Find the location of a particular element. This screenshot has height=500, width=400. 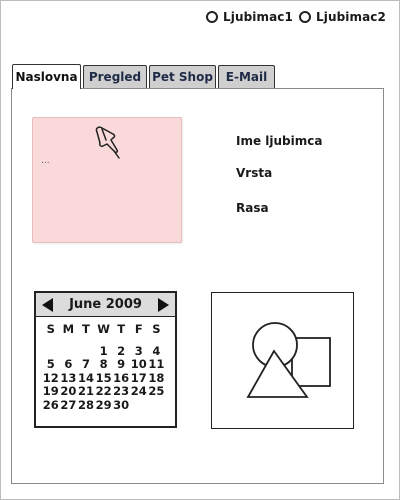

pet-image-placeholder is located at coordinates (282, 360).